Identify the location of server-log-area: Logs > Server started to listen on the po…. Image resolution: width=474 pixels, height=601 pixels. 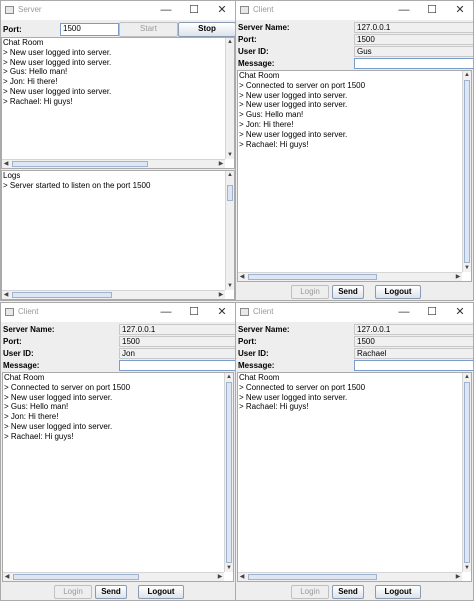
(118, 235).